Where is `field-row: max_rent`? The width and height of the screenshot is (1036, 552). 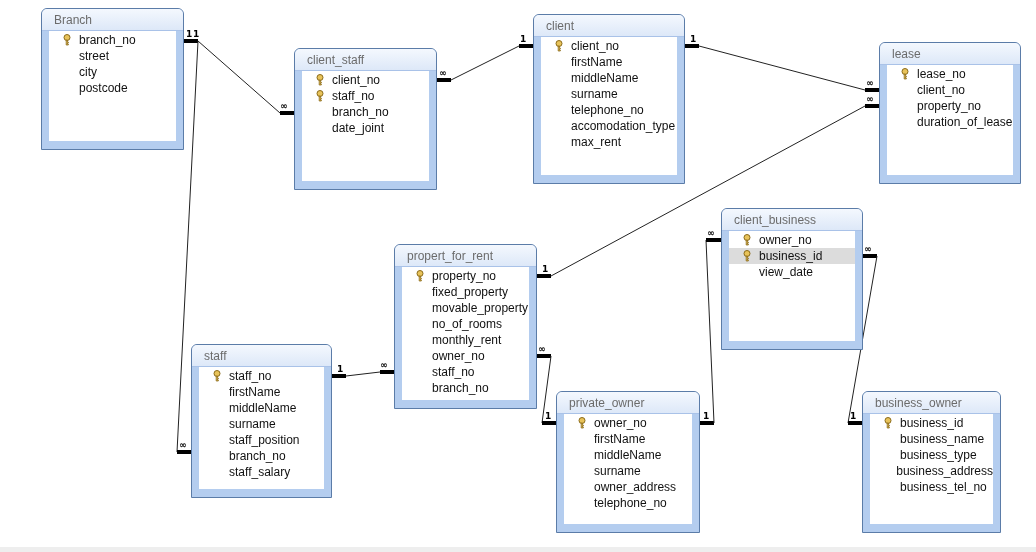
field-row: max_rent is located at coordinates (609, 142).